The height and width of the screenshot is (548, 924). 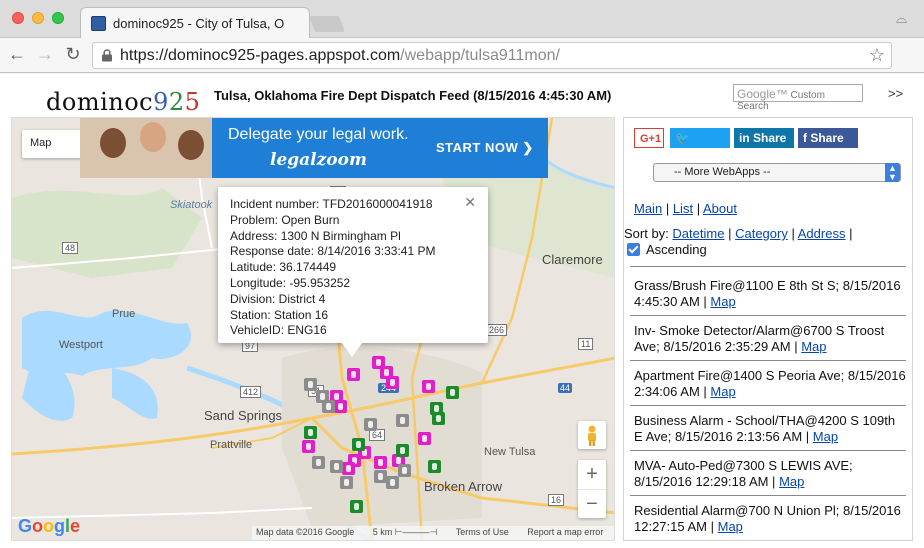 I want to click on minimize-window-button, so click(x=38, y=18).